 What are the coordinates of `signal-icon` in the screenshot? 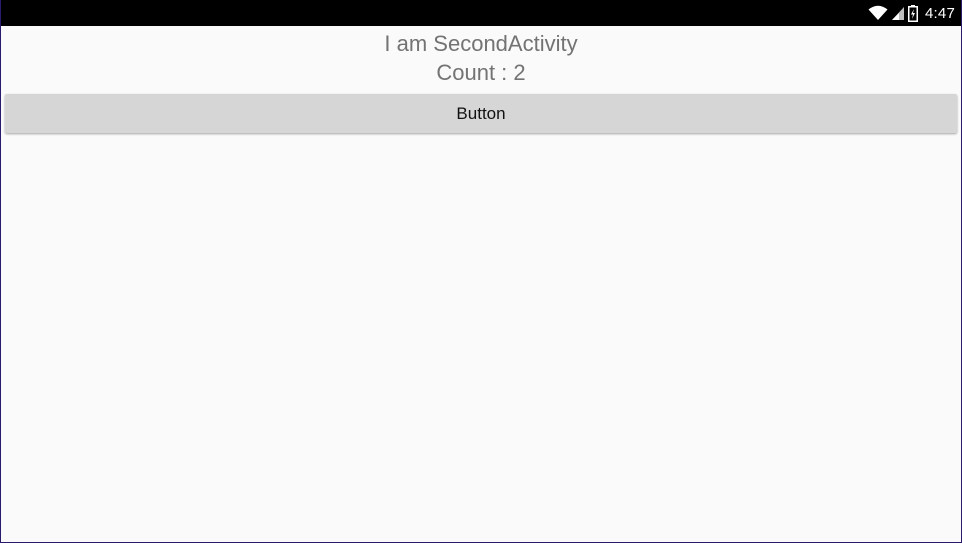 It's located at (898, 13).